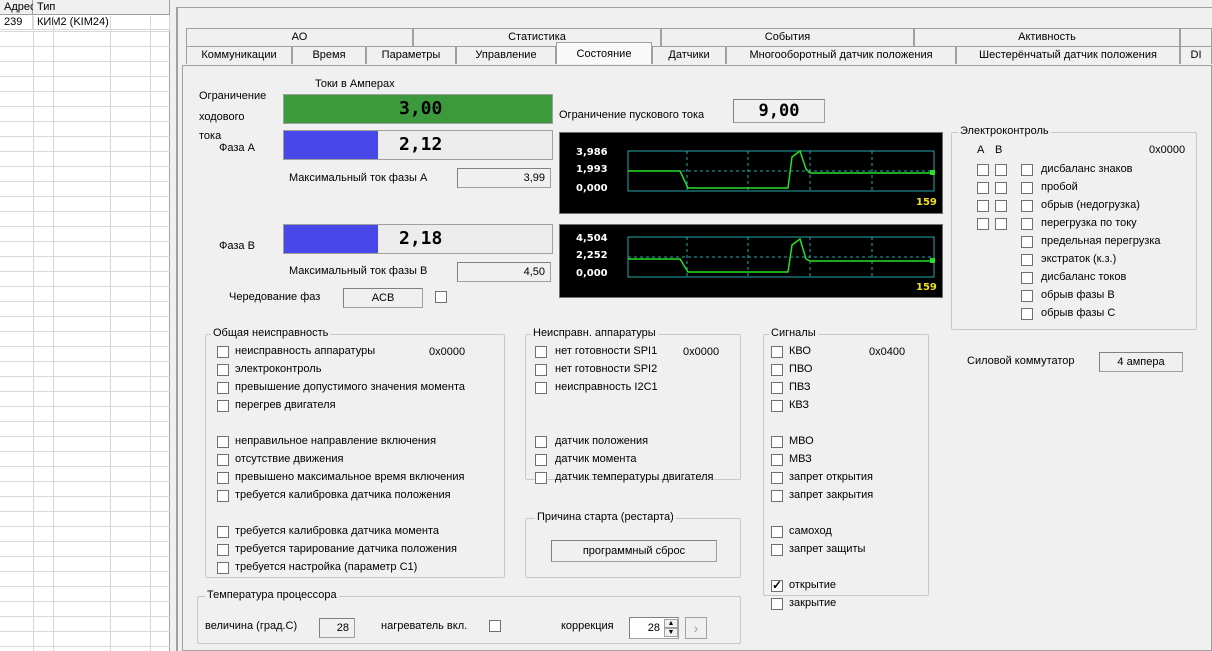  What do you see at coordinates (781, 170) in the screenshot?
I see `phase-a-trace` at bounding box center [781, 170].